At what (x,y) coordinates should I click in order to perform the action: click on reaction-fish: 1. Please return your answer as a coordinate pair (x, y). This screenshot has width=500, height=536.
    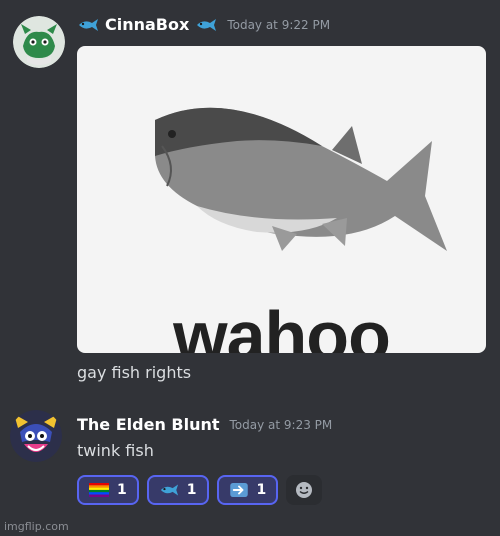
    Looking at the image, I should click on (177, 490).